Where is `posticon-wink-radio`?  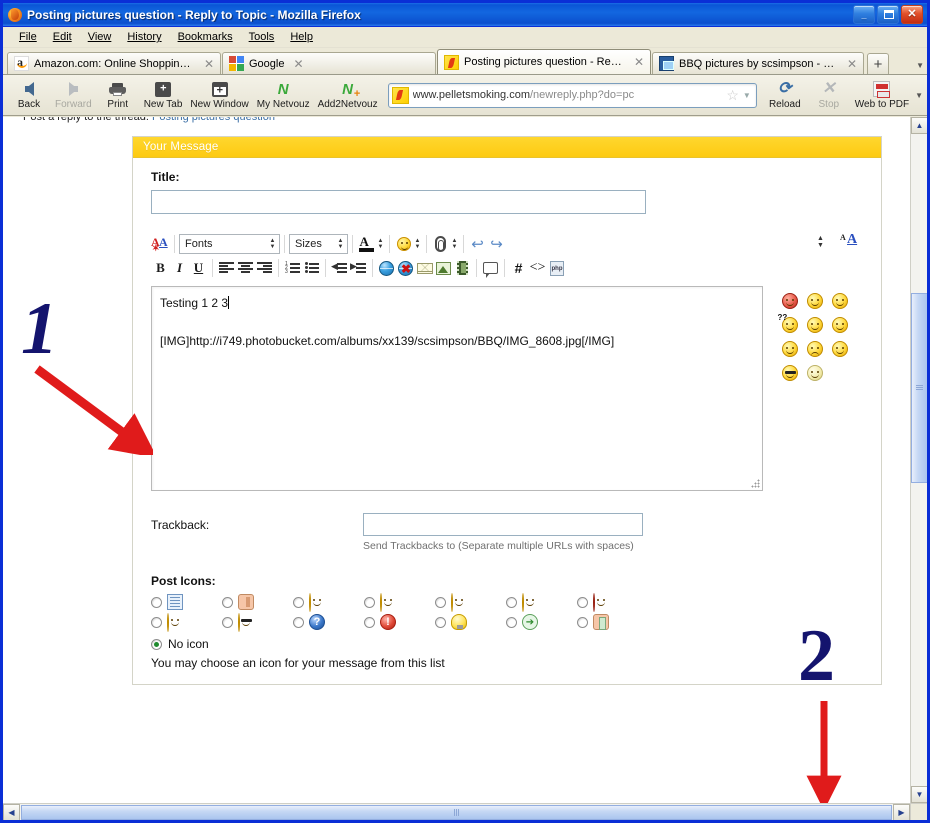
posticon-wink-radio is located at coordinates (511, 602).